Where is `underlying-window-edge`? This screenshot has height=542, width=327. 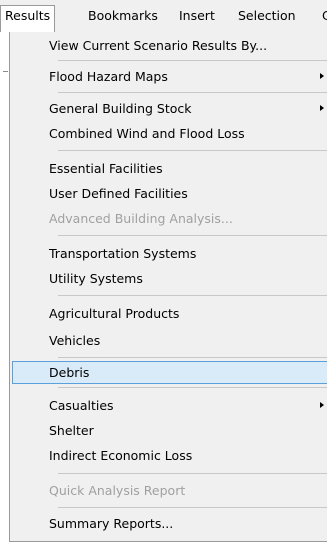
underlying-window-edge is located at coordinates (4, 286).